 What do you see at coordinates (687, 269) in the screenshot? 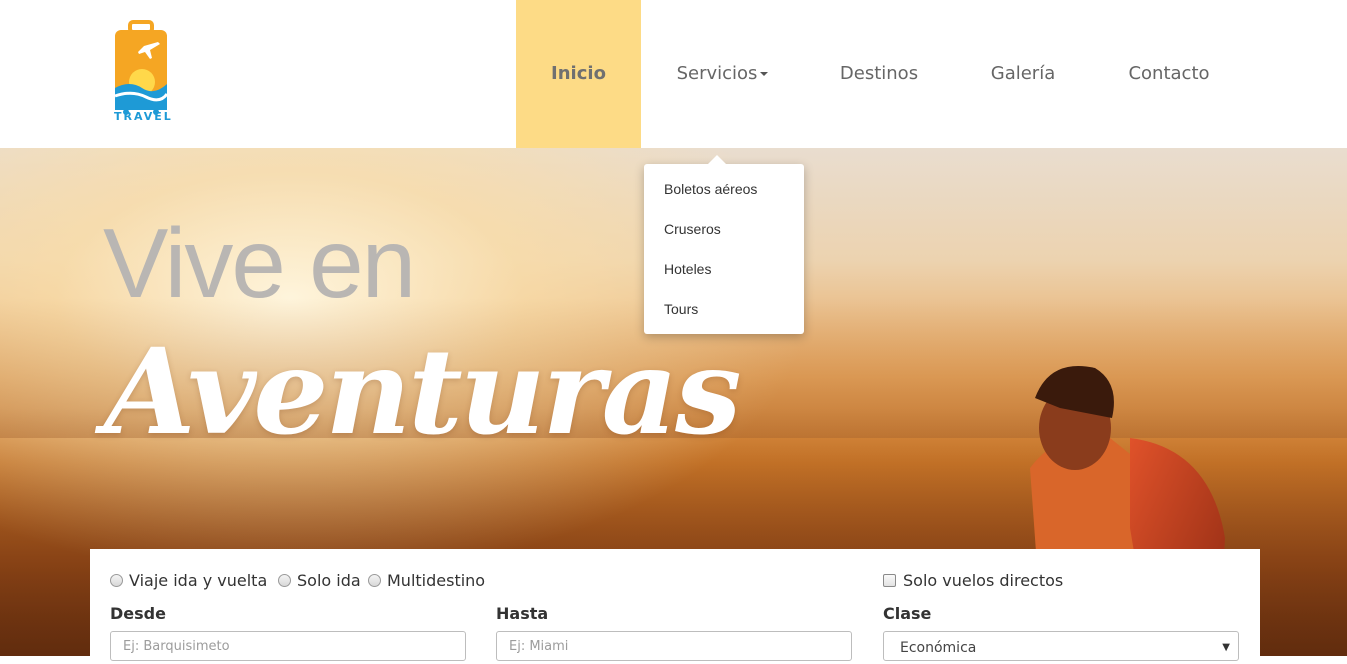
I see `dropdown-item-hoteles: Hoteles` at bounding box center [687, 269].